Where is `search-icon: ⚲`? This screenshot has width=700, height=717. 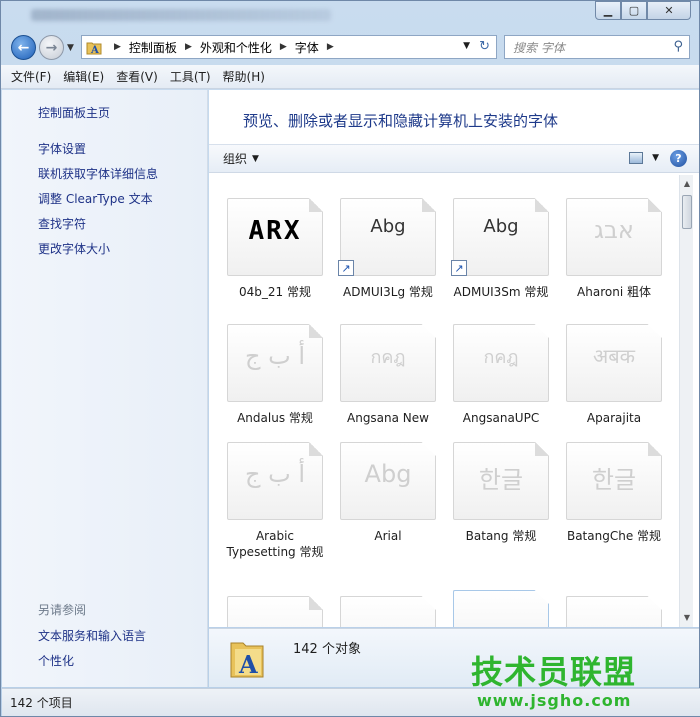
search-icon: ⚲ is located at coordinates (678, 46).